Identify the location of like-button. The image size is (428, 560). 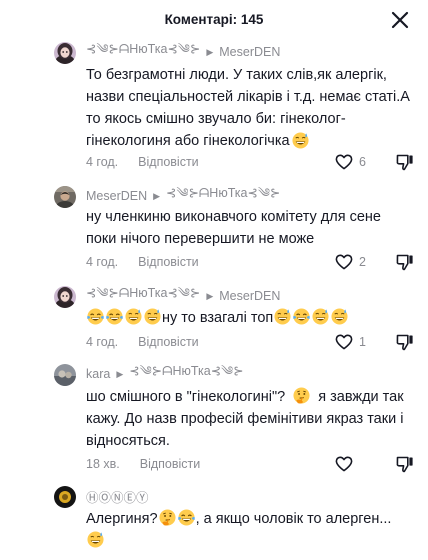
(354, 464).